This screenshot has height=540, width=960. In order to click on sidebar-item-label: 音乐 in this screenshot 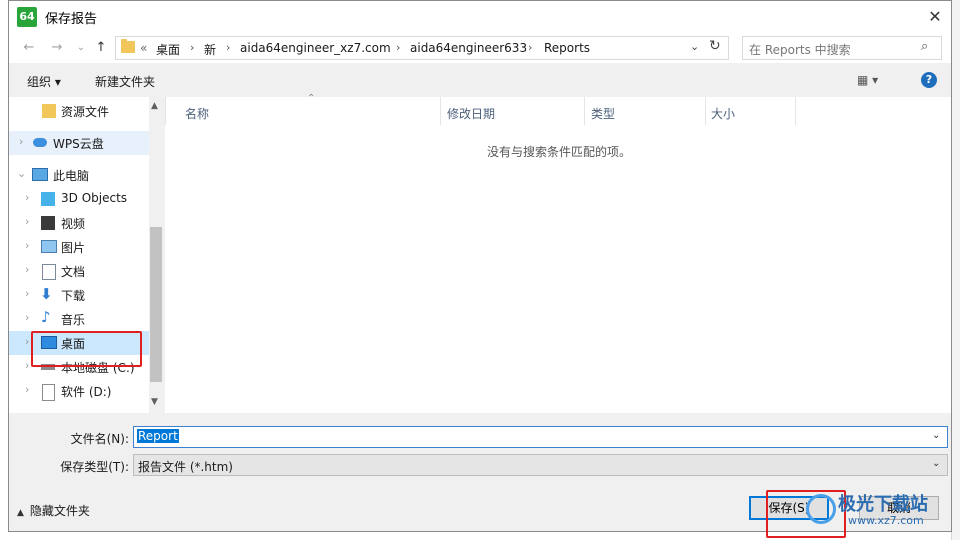, I will do `click(73, 320)`.